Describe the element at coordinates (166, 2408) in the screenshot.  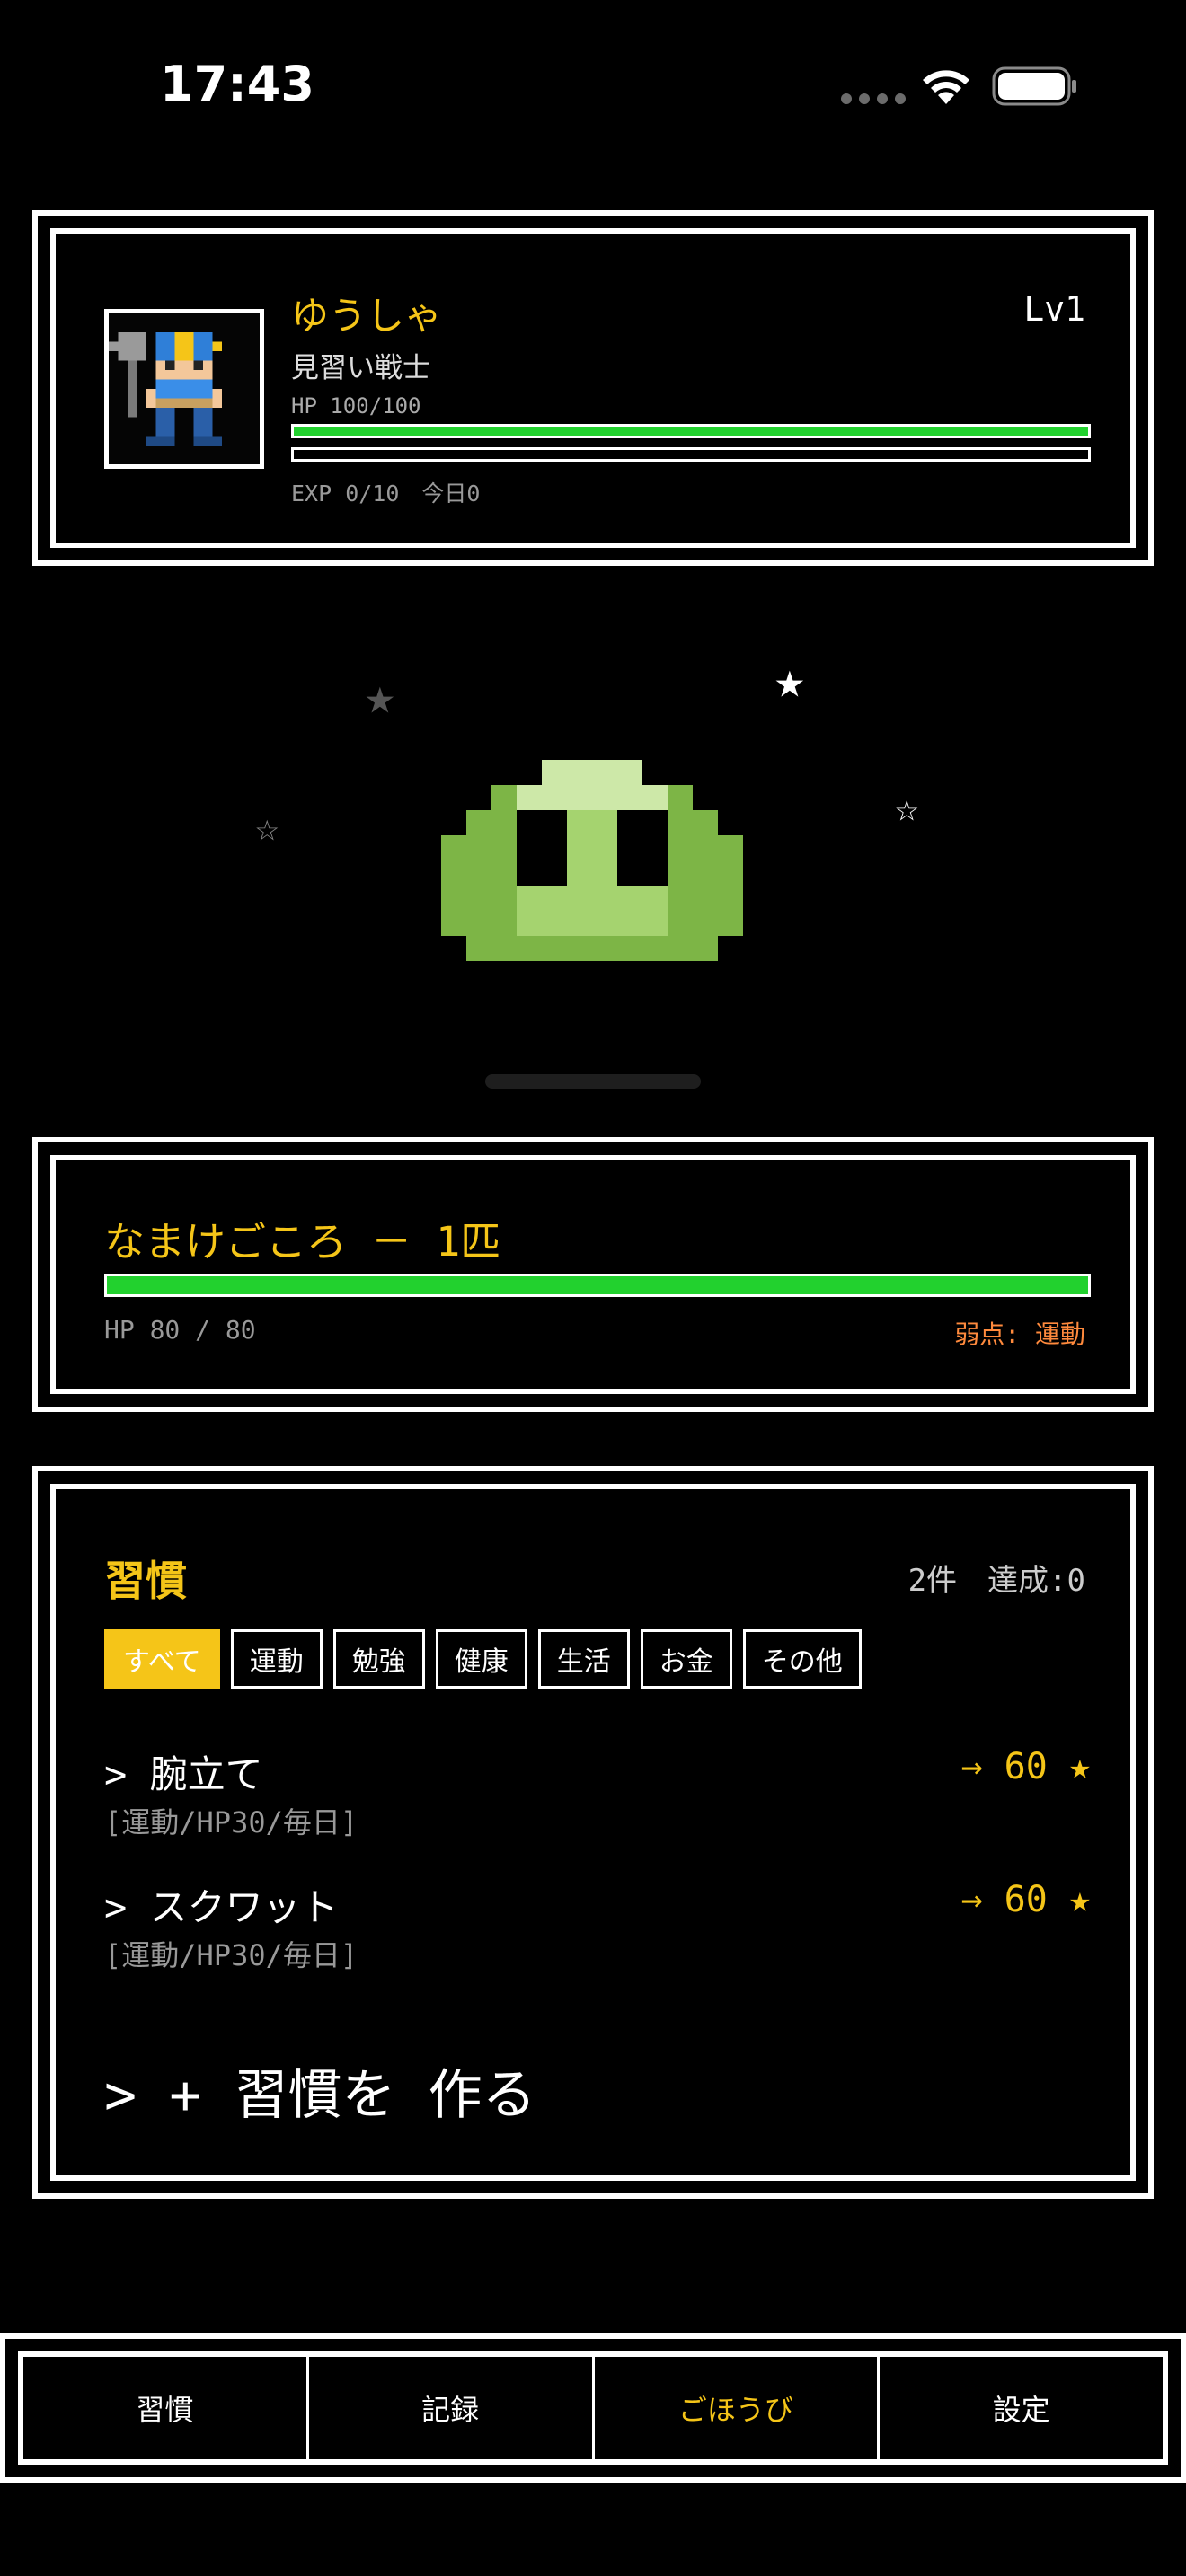
I see `nav-habits: 習慣` at that location.